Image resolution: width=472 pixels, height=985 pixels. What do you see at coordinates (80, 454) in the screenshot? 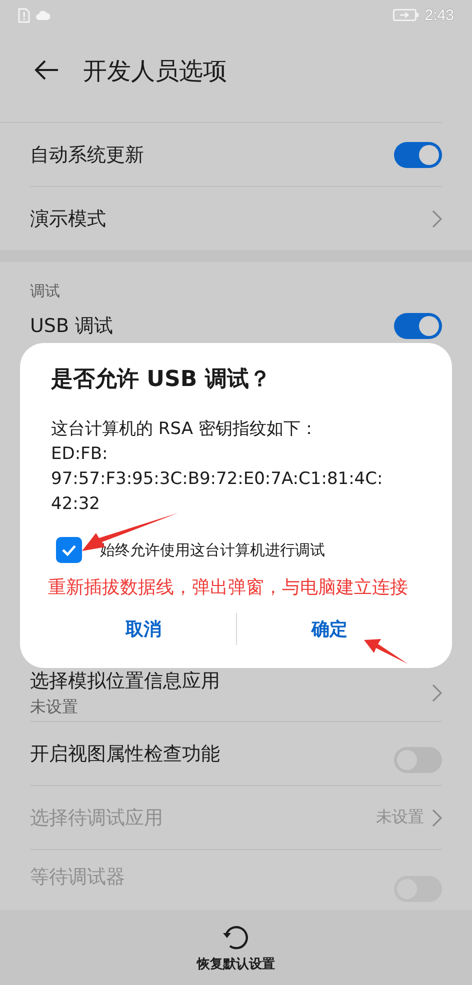
I see `message-text: ED:FB:` at bounding box center [80, 454].